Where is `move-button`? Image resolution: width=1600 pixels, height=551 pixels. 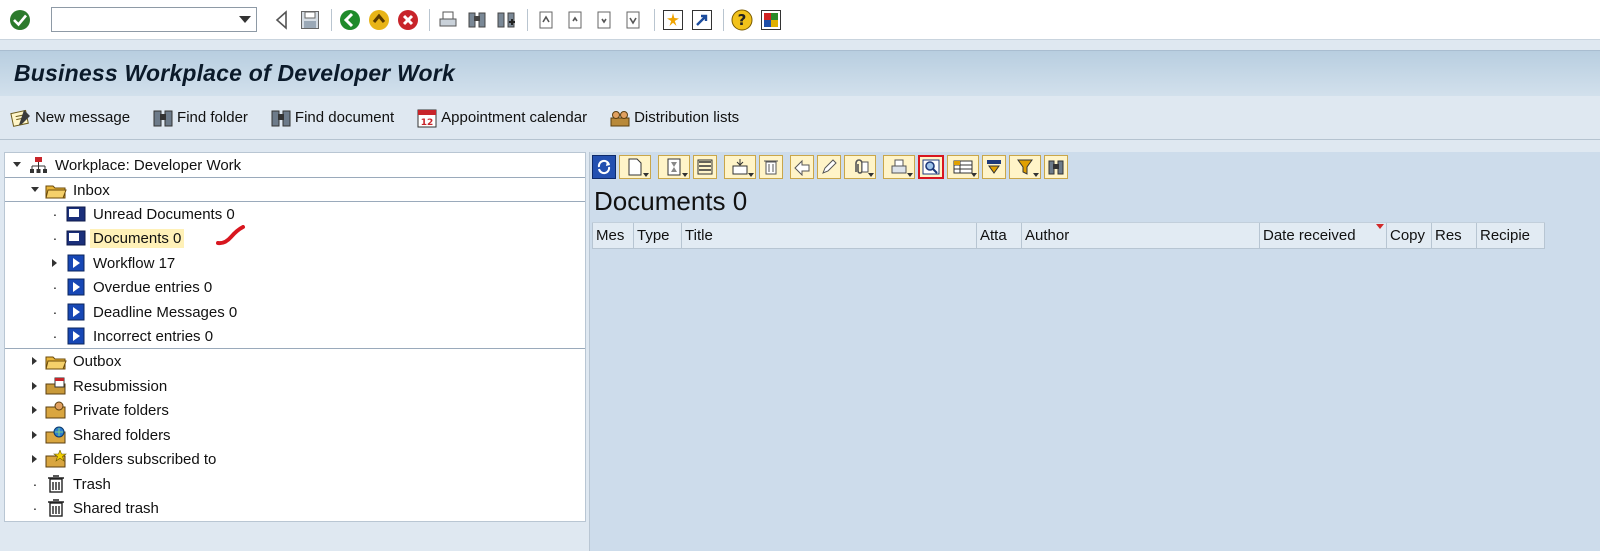
move-button is located at coordinates (740, 167).